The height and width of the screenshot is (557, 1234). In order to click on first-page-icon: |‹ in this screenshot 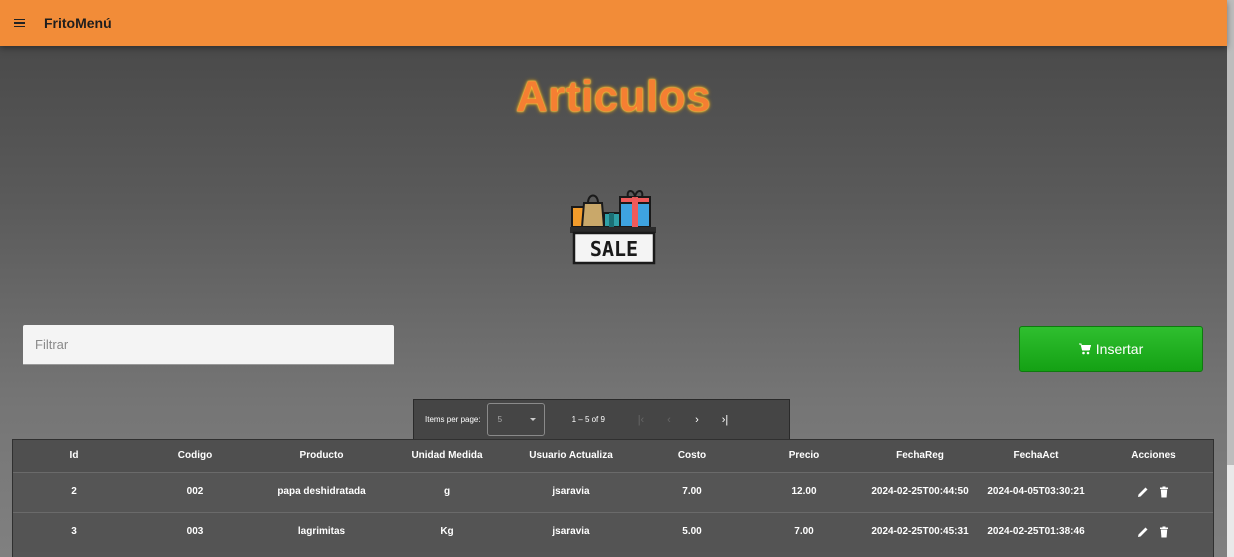, I will do `click(641, 420)`.